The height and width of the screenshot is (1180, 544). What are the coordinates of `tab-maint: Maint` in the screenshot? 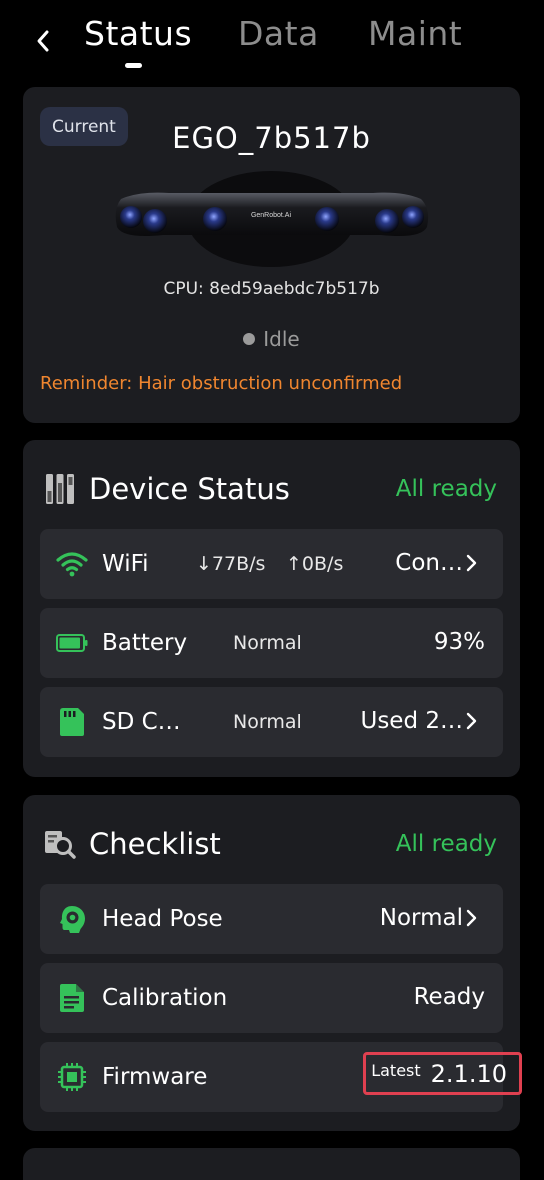 It's located at (415, 33).